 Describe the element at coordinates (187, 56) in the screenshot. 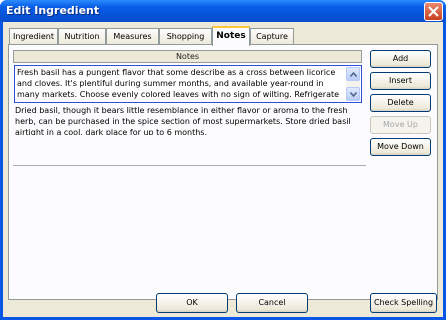

I see `notes-column-header: Notes` at that location.